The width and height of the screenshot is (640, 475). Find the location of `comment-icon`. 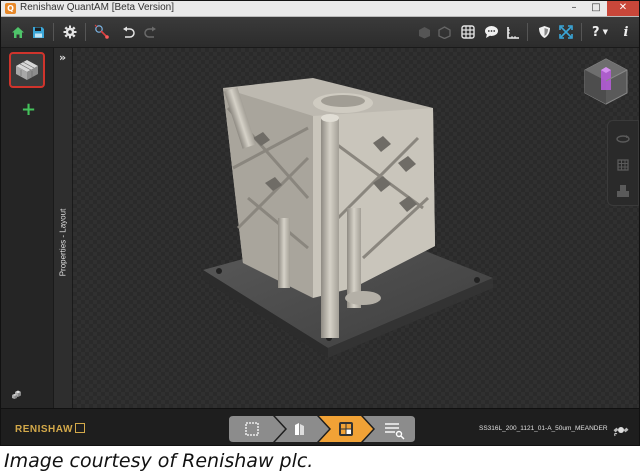

comment-icon is located at coordinates (491, 32).